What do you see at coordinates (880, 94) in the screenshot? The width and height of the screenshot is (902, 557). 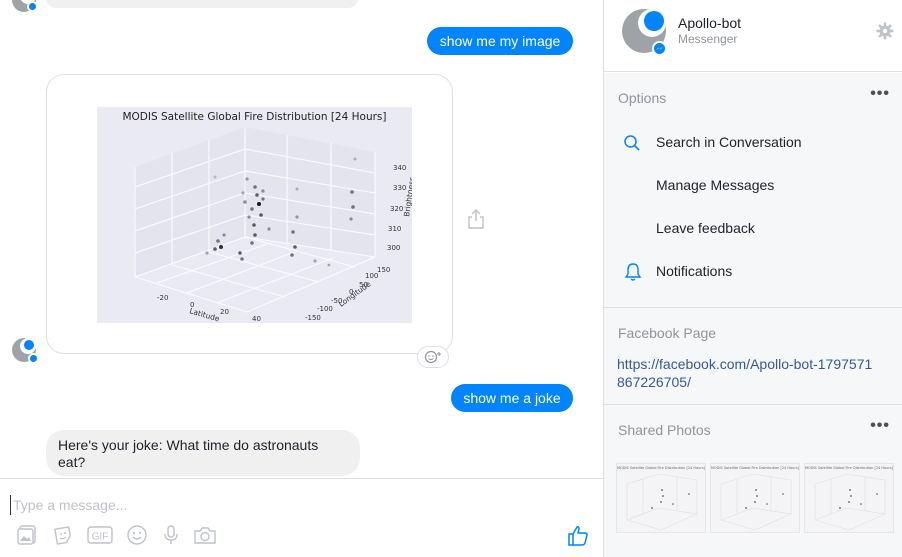 I see `options-more-icon: •••` at bounding box center [880, 94].